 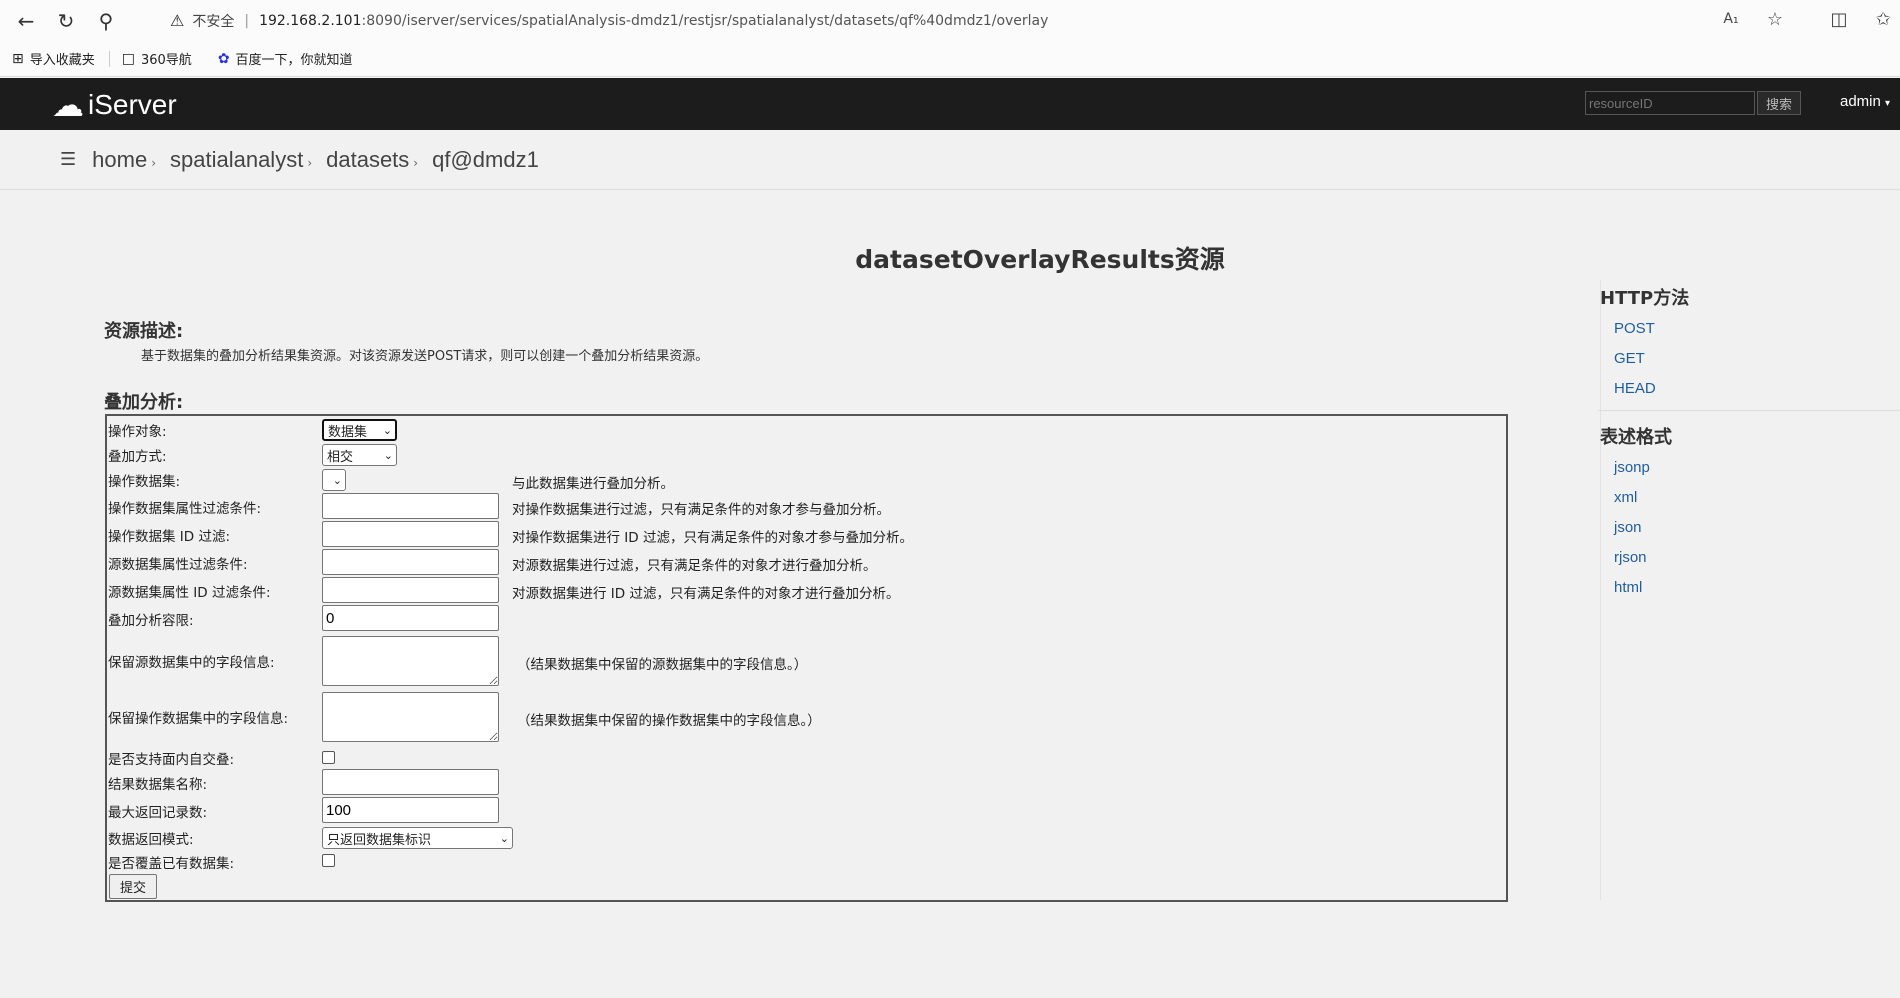 I want to click on return-mode-select: 只返回数据集标识 ⌄, so click(x=417, y=838).